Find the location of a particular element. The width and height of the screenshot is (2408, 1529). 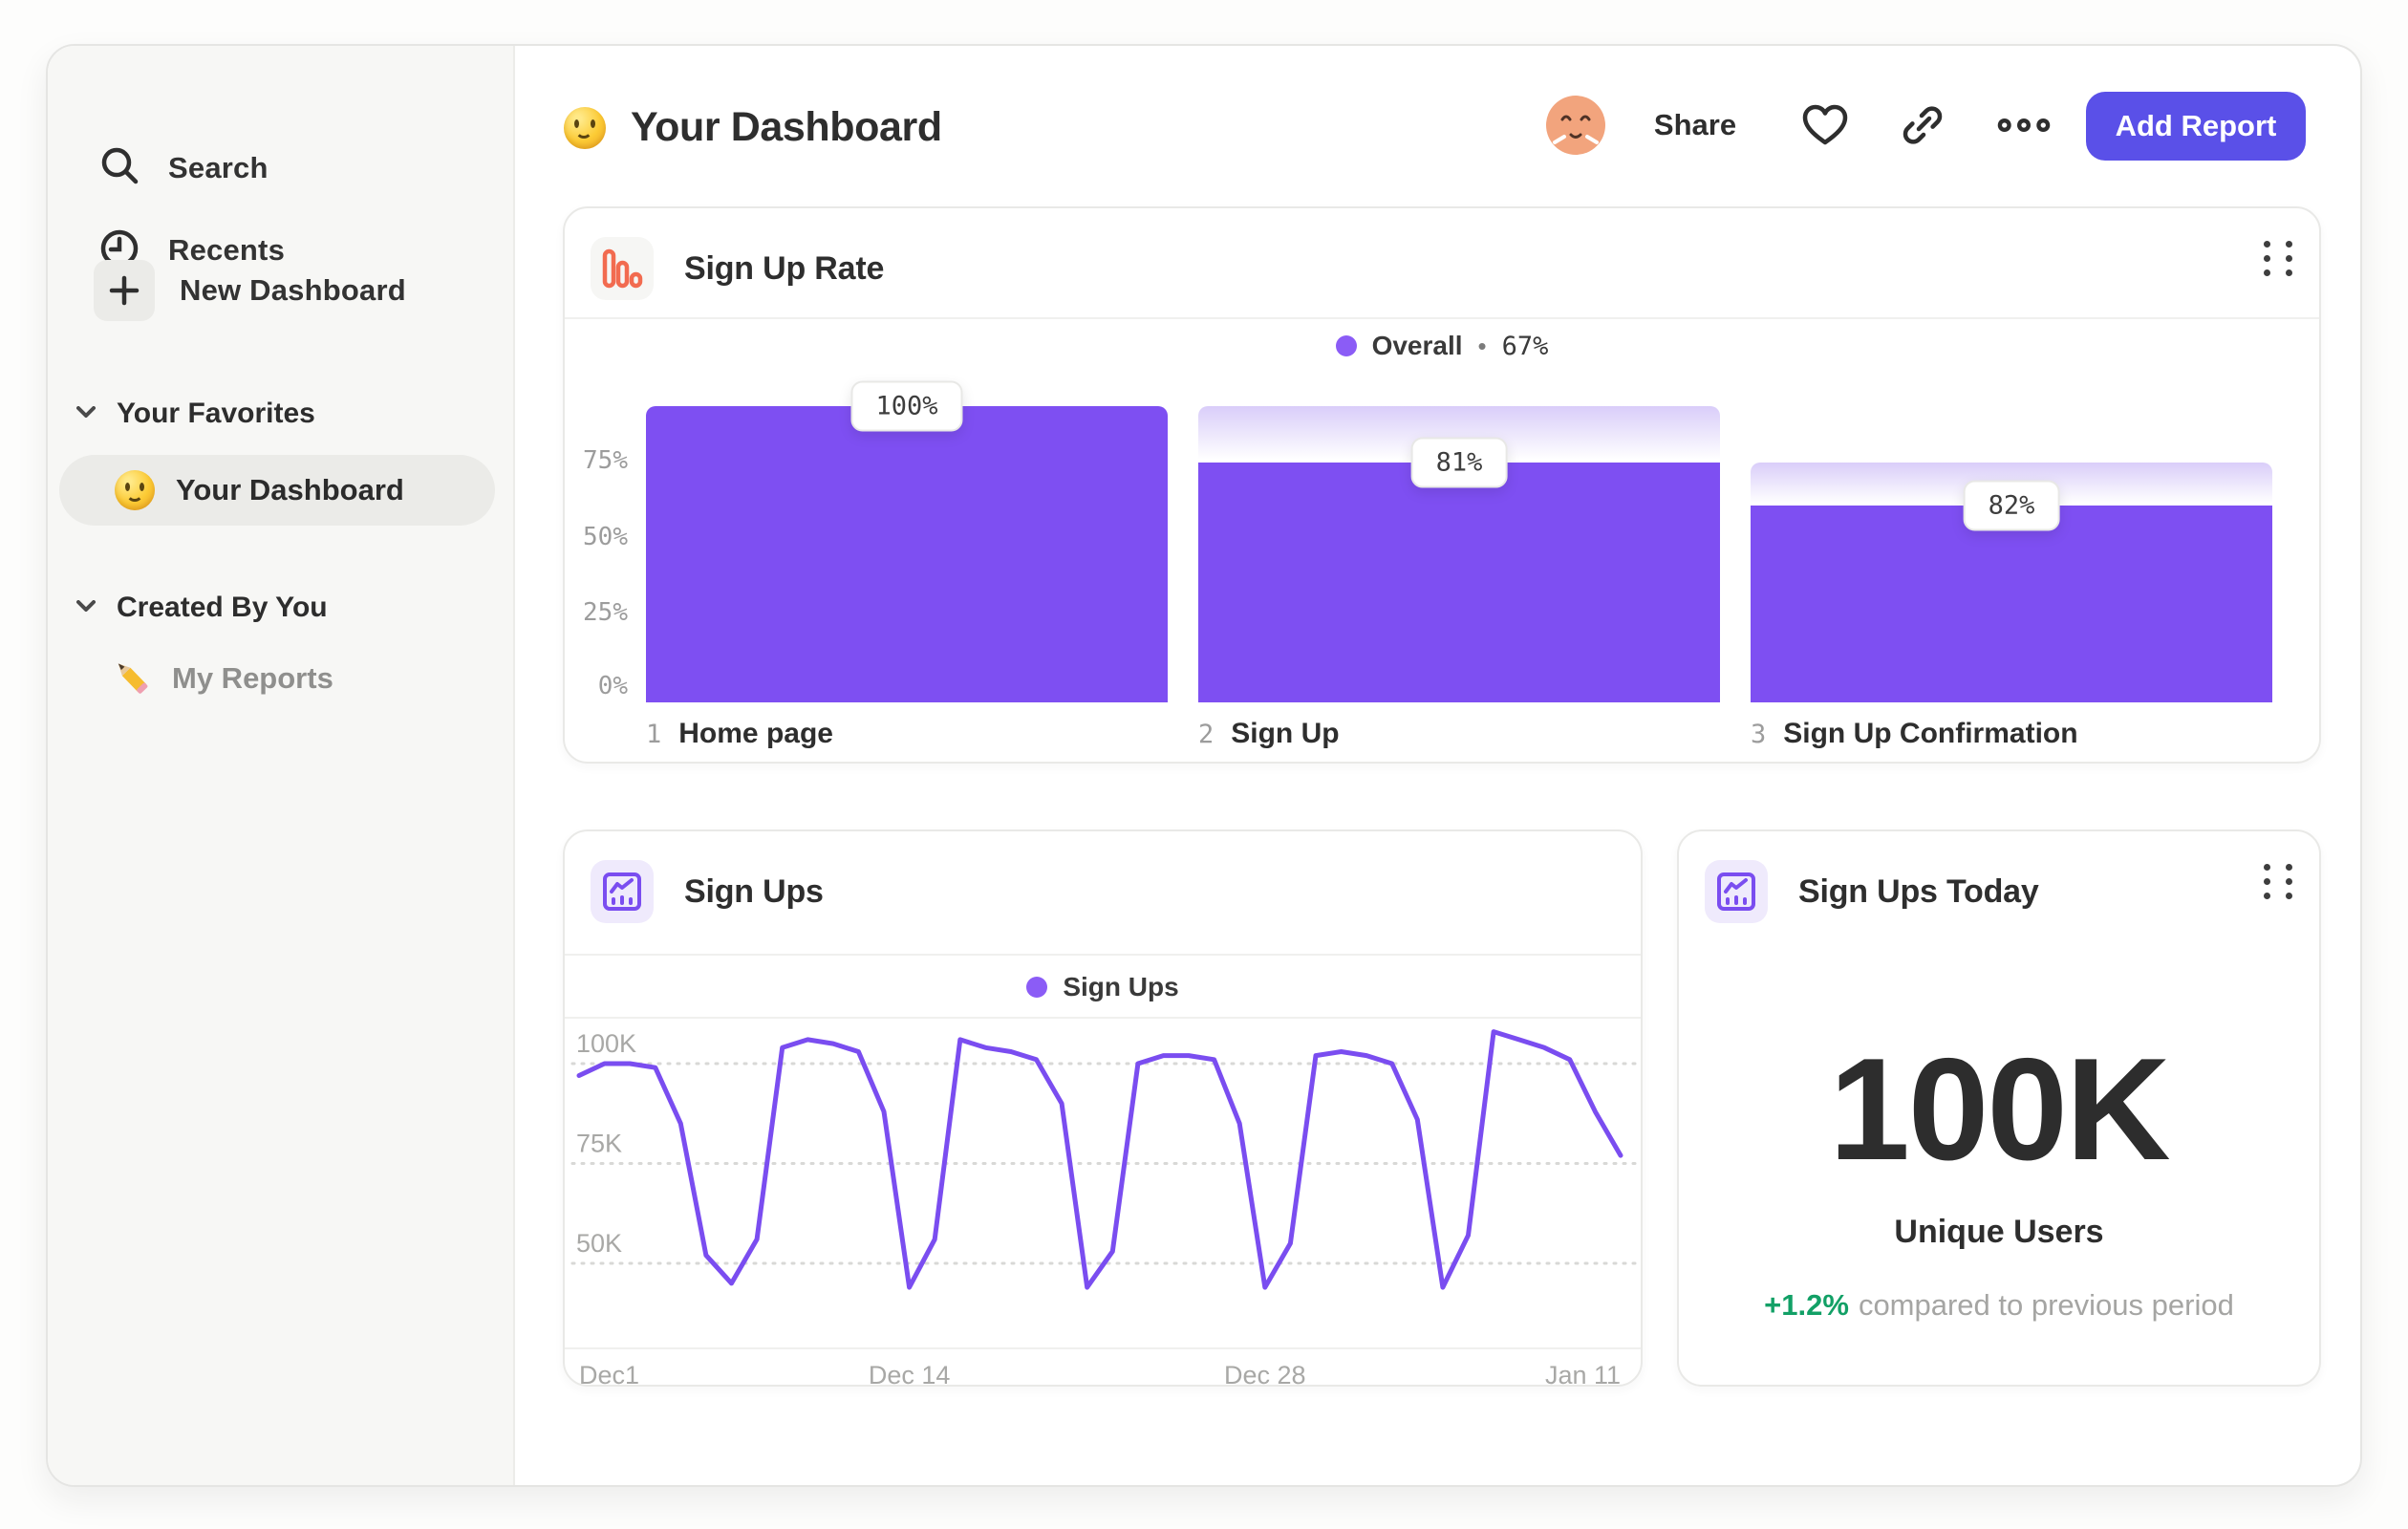

avatar is located at coordinates (1576, 125).